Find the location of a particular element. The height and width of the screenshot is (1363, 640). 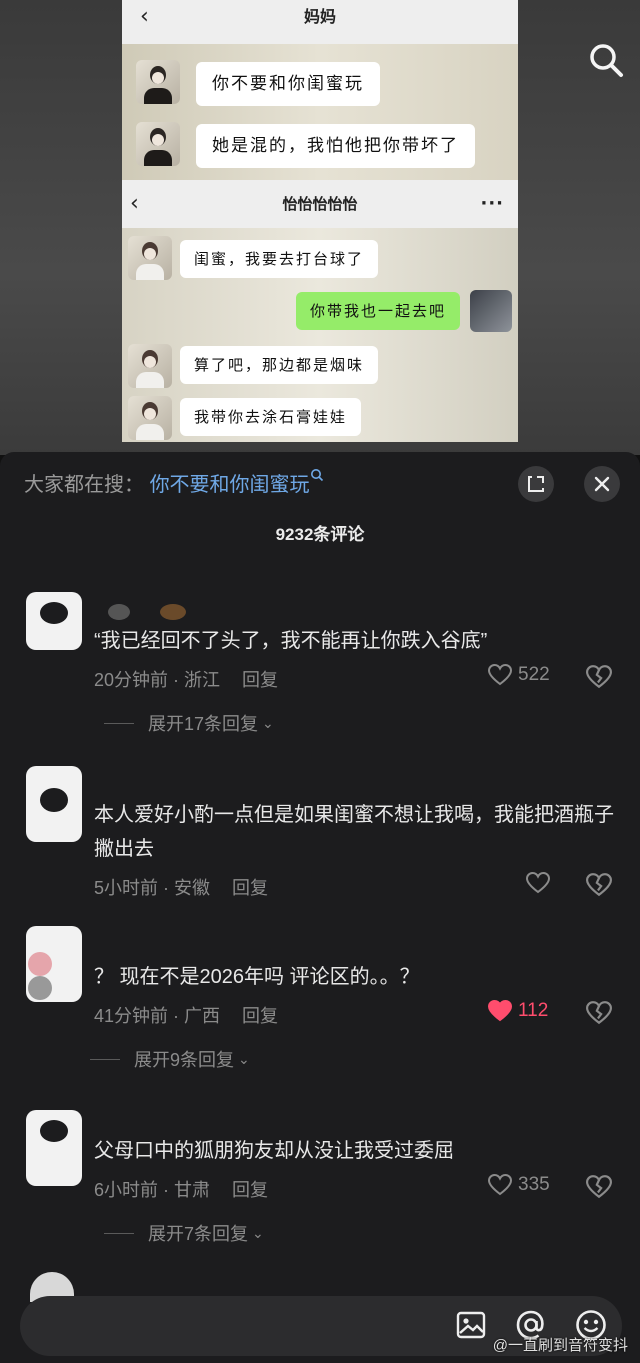

more-icon: ··· is located at coordinates (492, 203).